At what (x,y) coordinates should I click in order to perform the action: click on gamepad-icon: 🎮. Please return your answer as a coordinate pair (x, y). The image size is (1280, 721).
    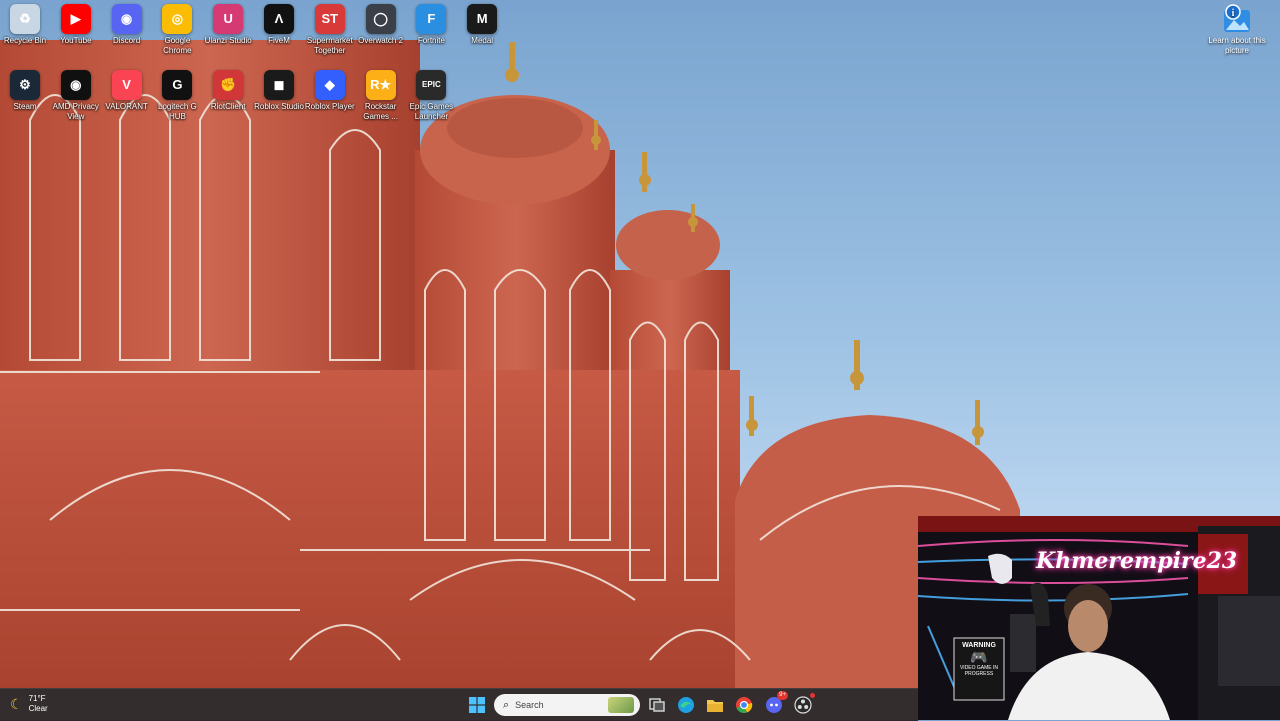
    Looking at the image, I should click on (979, 657).